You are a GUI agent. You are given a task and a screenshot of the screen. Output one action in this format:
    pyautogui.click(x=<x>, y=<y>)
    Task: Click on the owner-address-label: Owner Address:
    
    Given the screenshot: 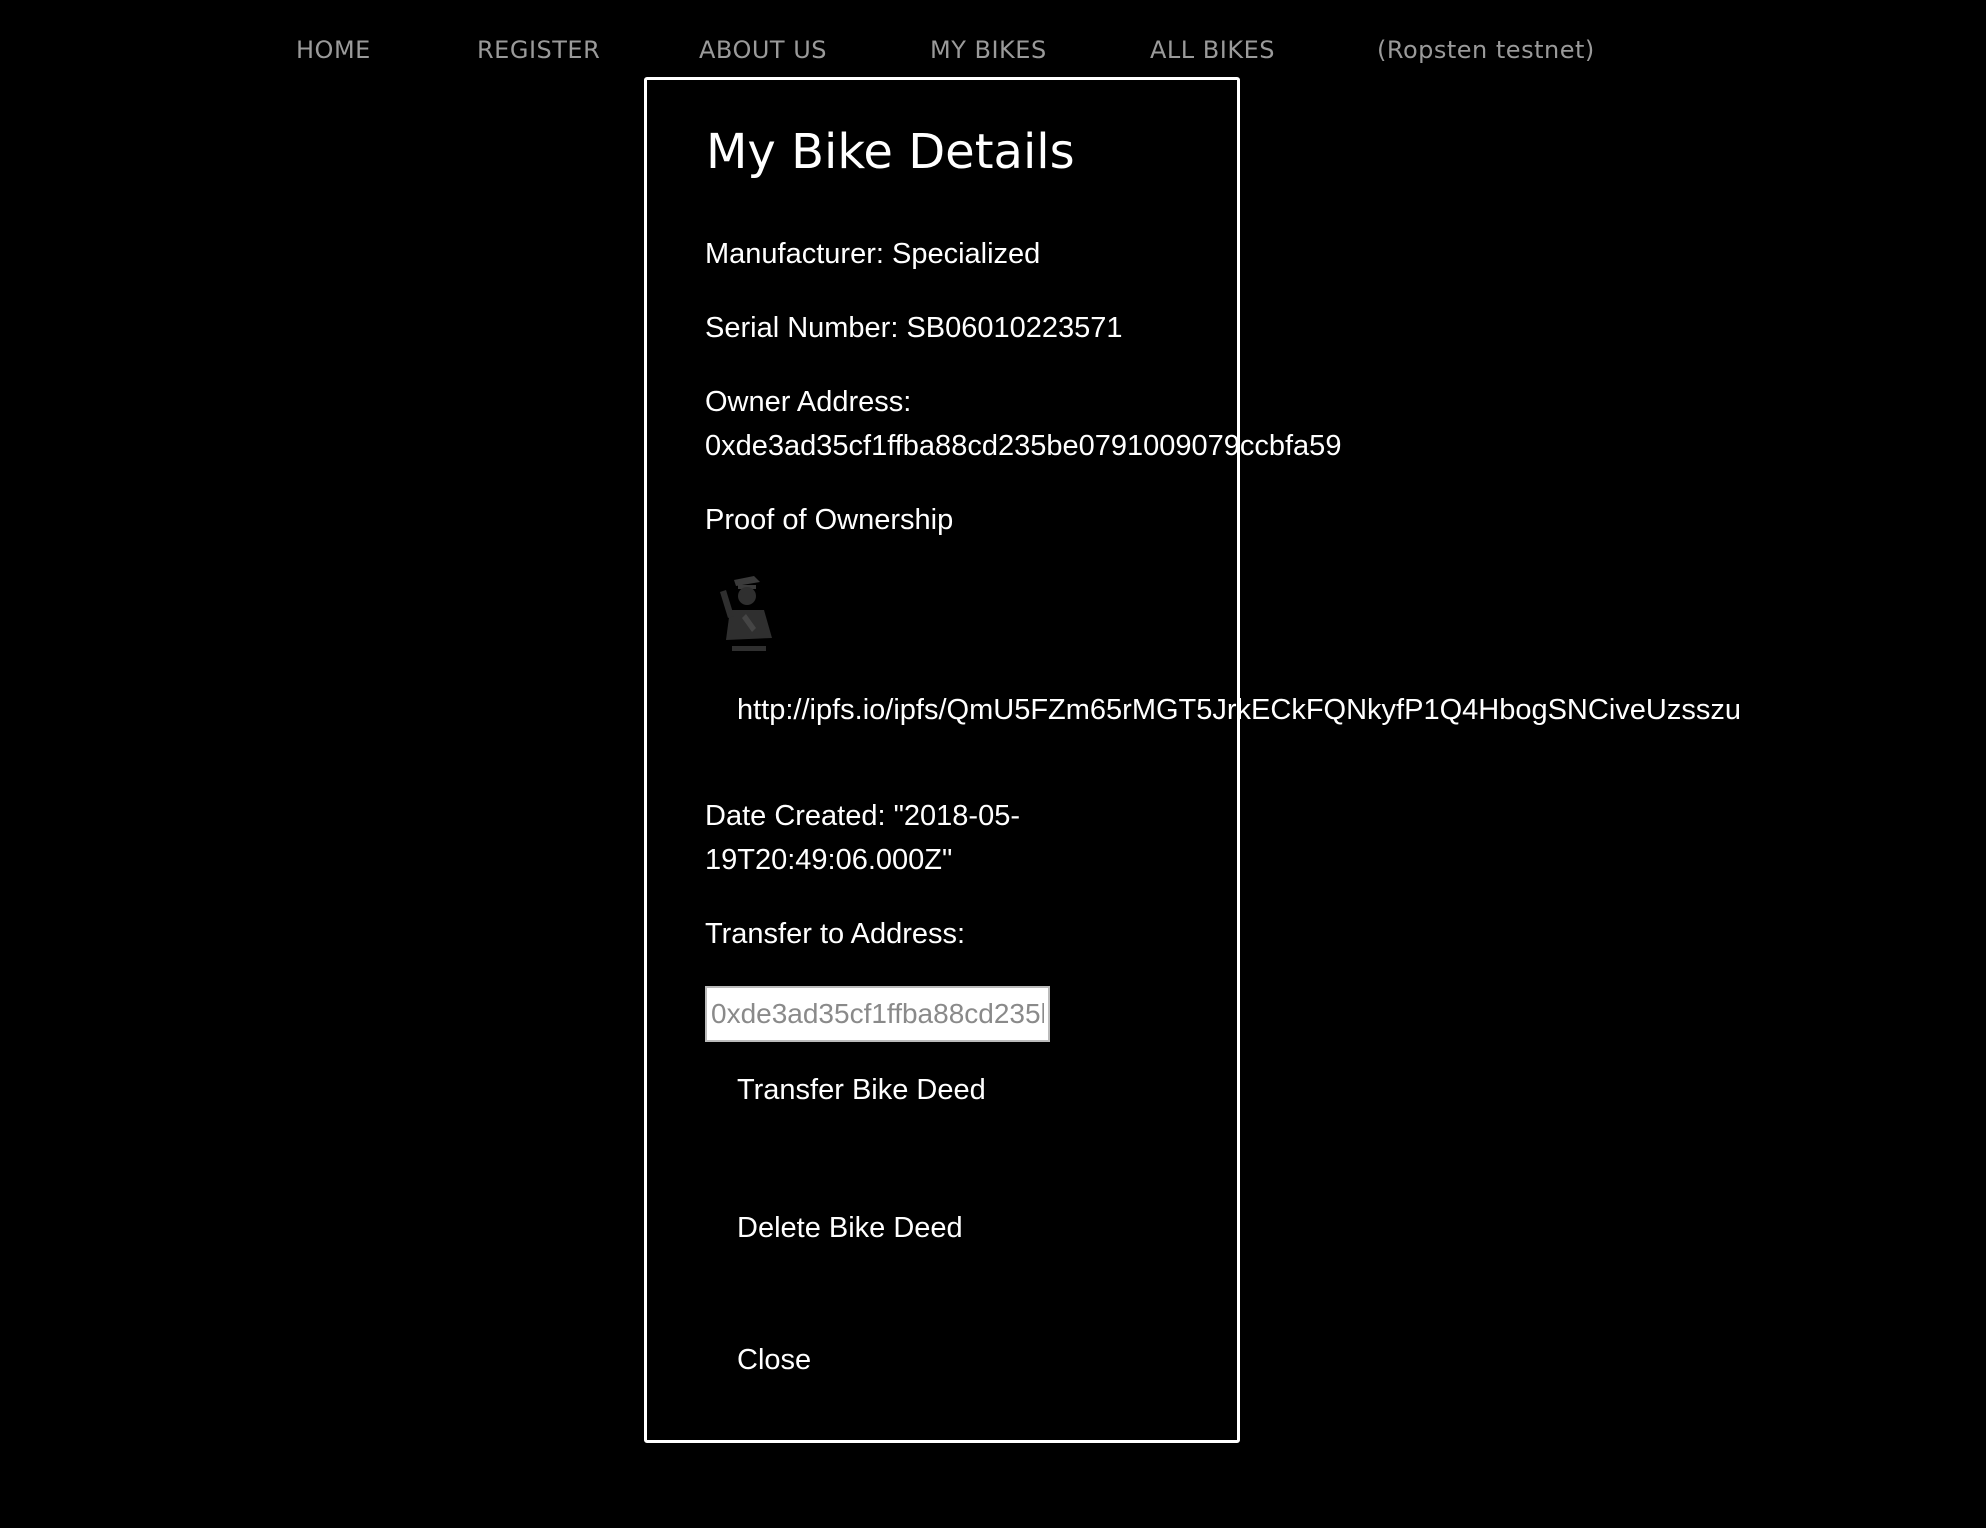 What is the action you would take?
    pyautogui.click(x=808, y=402)
    